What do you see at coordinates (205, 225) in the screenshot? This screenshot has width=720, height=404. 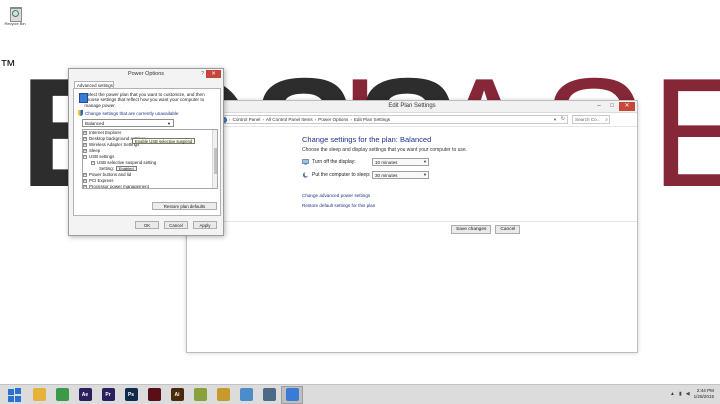 I see `apply-button: Apply` at bounding box center [205, 225].